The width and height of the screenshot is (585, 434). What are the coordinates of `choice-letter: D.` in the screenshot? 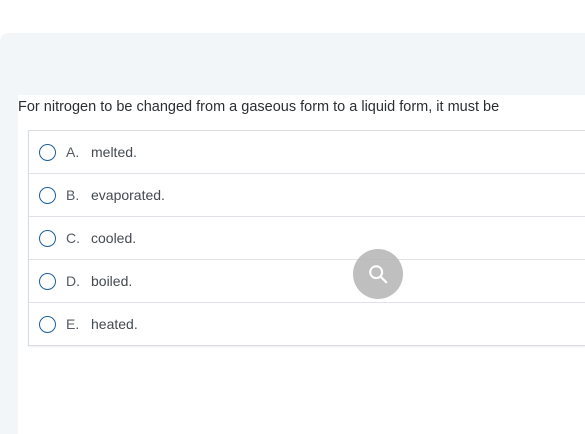 It's located at (73, 281).